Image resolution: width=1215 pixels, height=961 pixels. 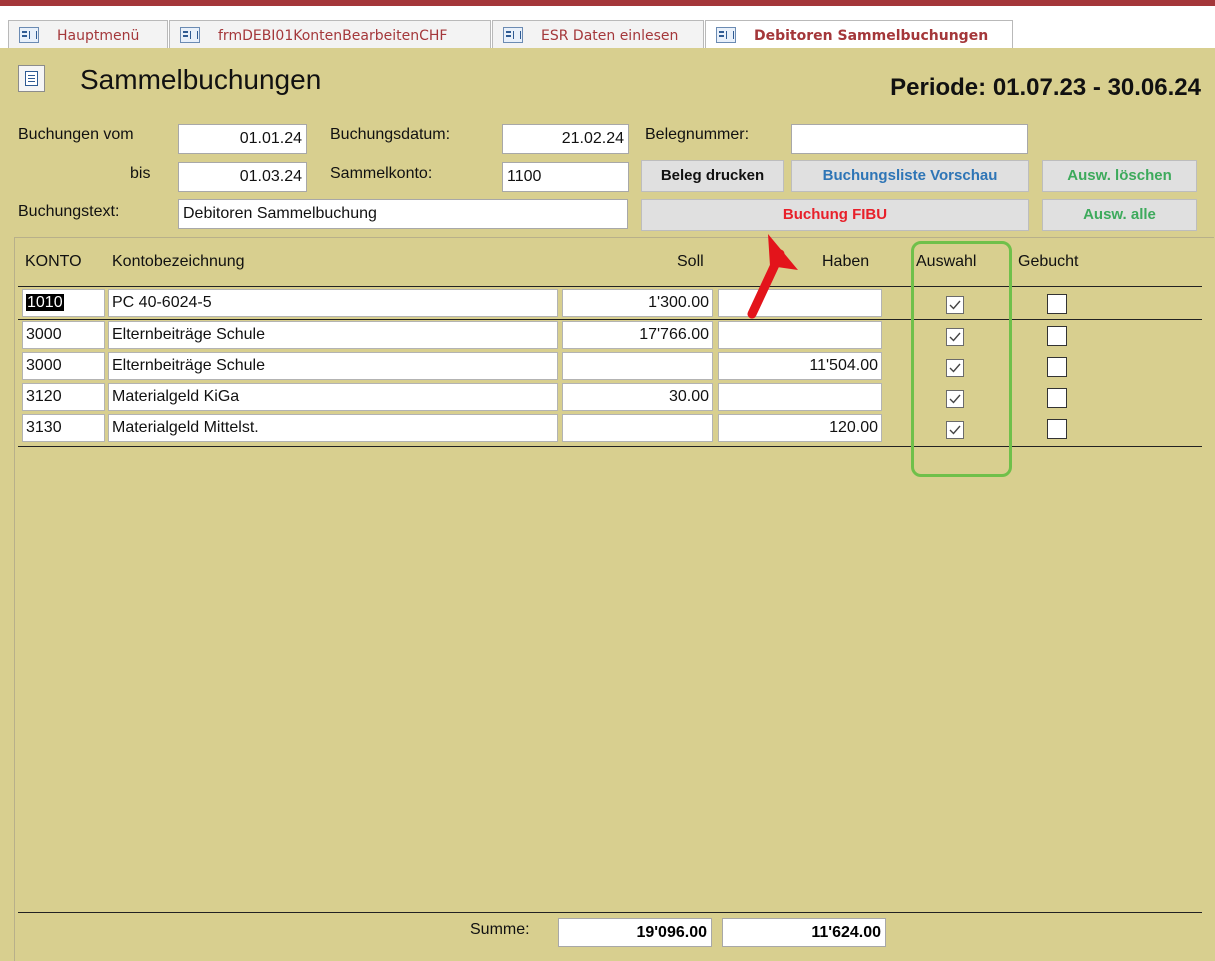 I want to click on konto-cell: 1010, so click(x=63, y=303).